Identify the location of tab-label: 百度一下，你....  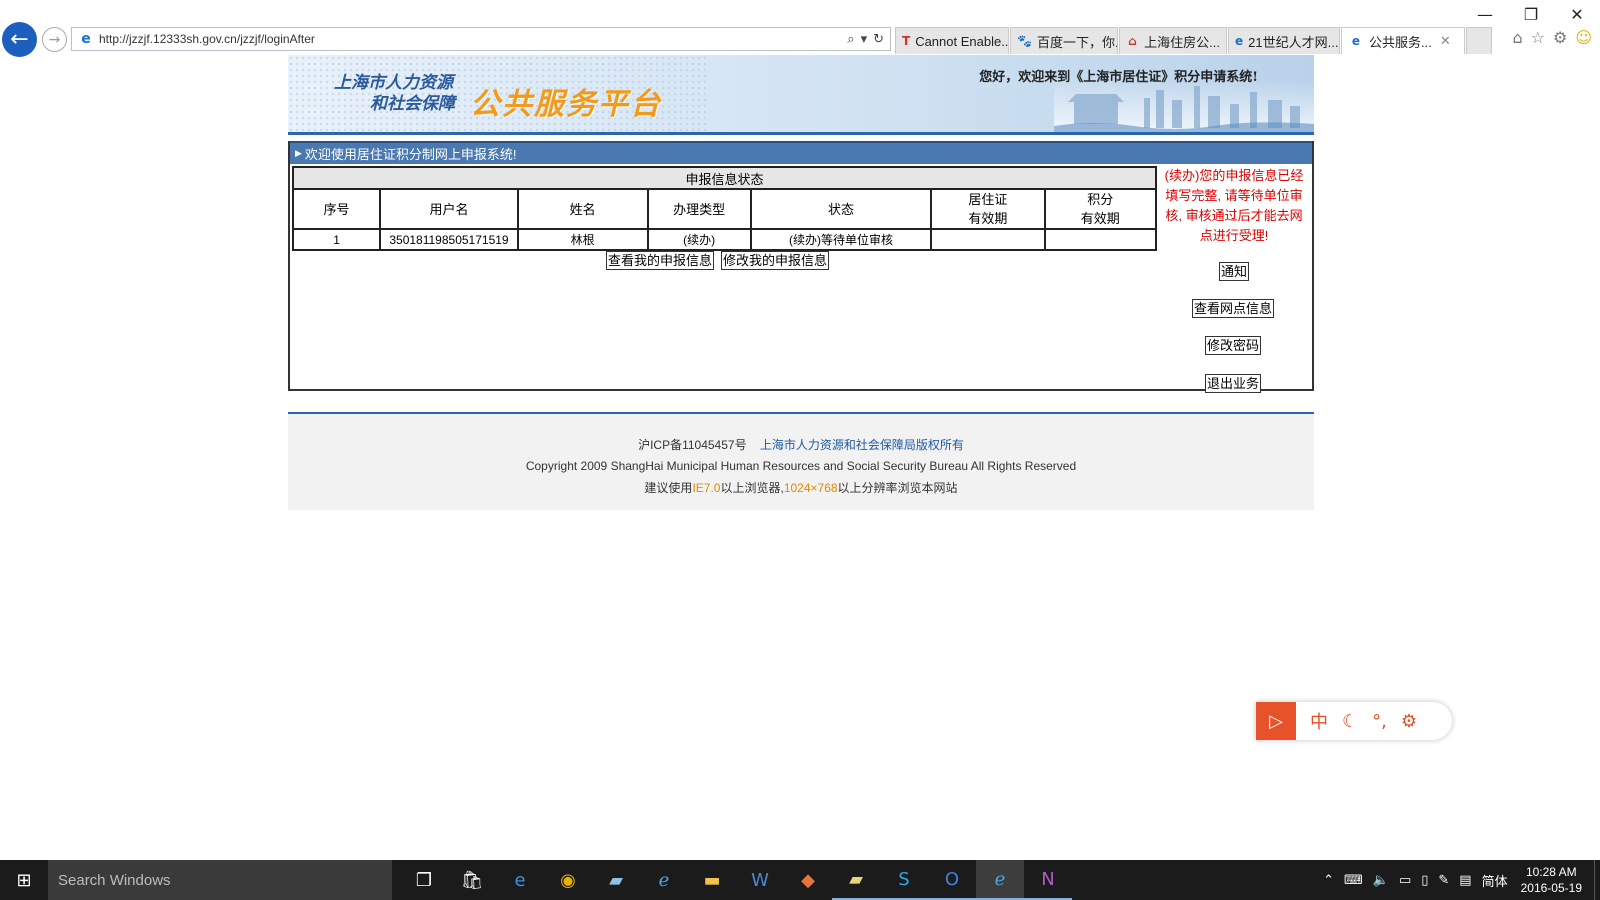
(1077, 42).